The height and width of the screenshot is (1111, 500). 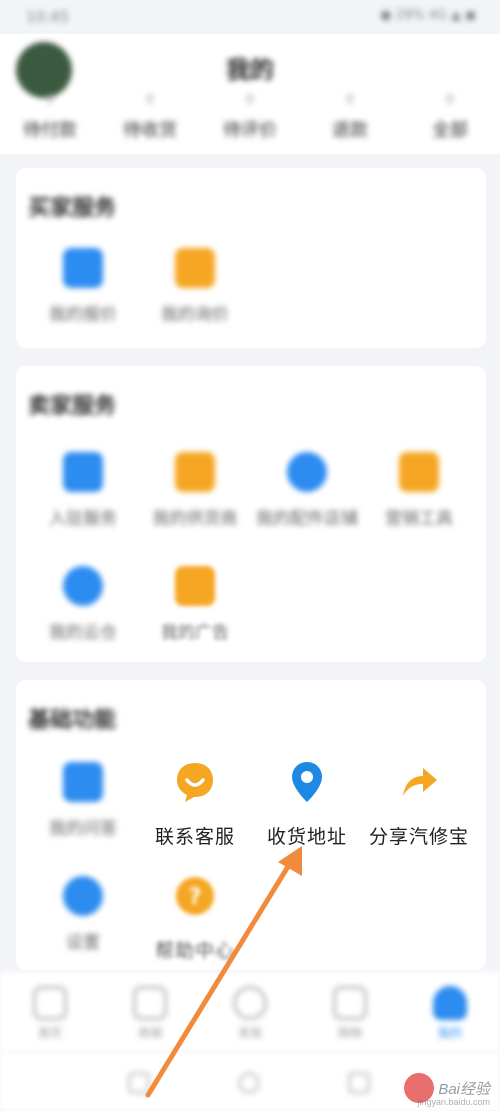 I want to click on tab-label: 购物, so click(x=349, y=1033).